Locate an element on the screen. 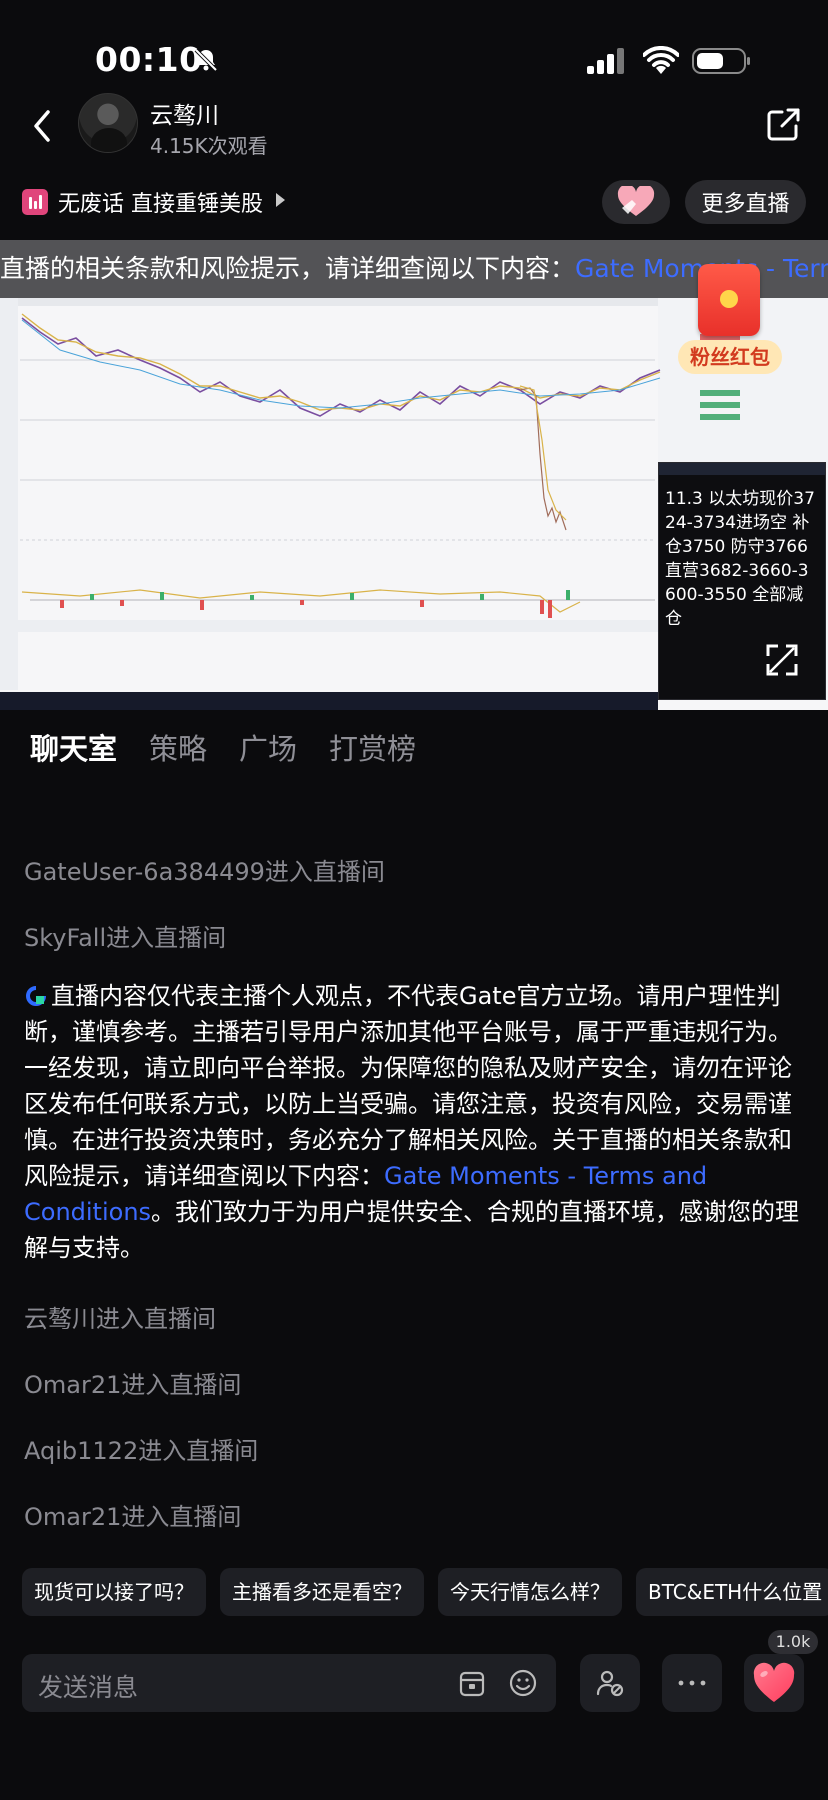 This screenshot has height=1800, width=828. quick-question-chip: 现货可以接了吗？ is located at coordinates (114, 1592).